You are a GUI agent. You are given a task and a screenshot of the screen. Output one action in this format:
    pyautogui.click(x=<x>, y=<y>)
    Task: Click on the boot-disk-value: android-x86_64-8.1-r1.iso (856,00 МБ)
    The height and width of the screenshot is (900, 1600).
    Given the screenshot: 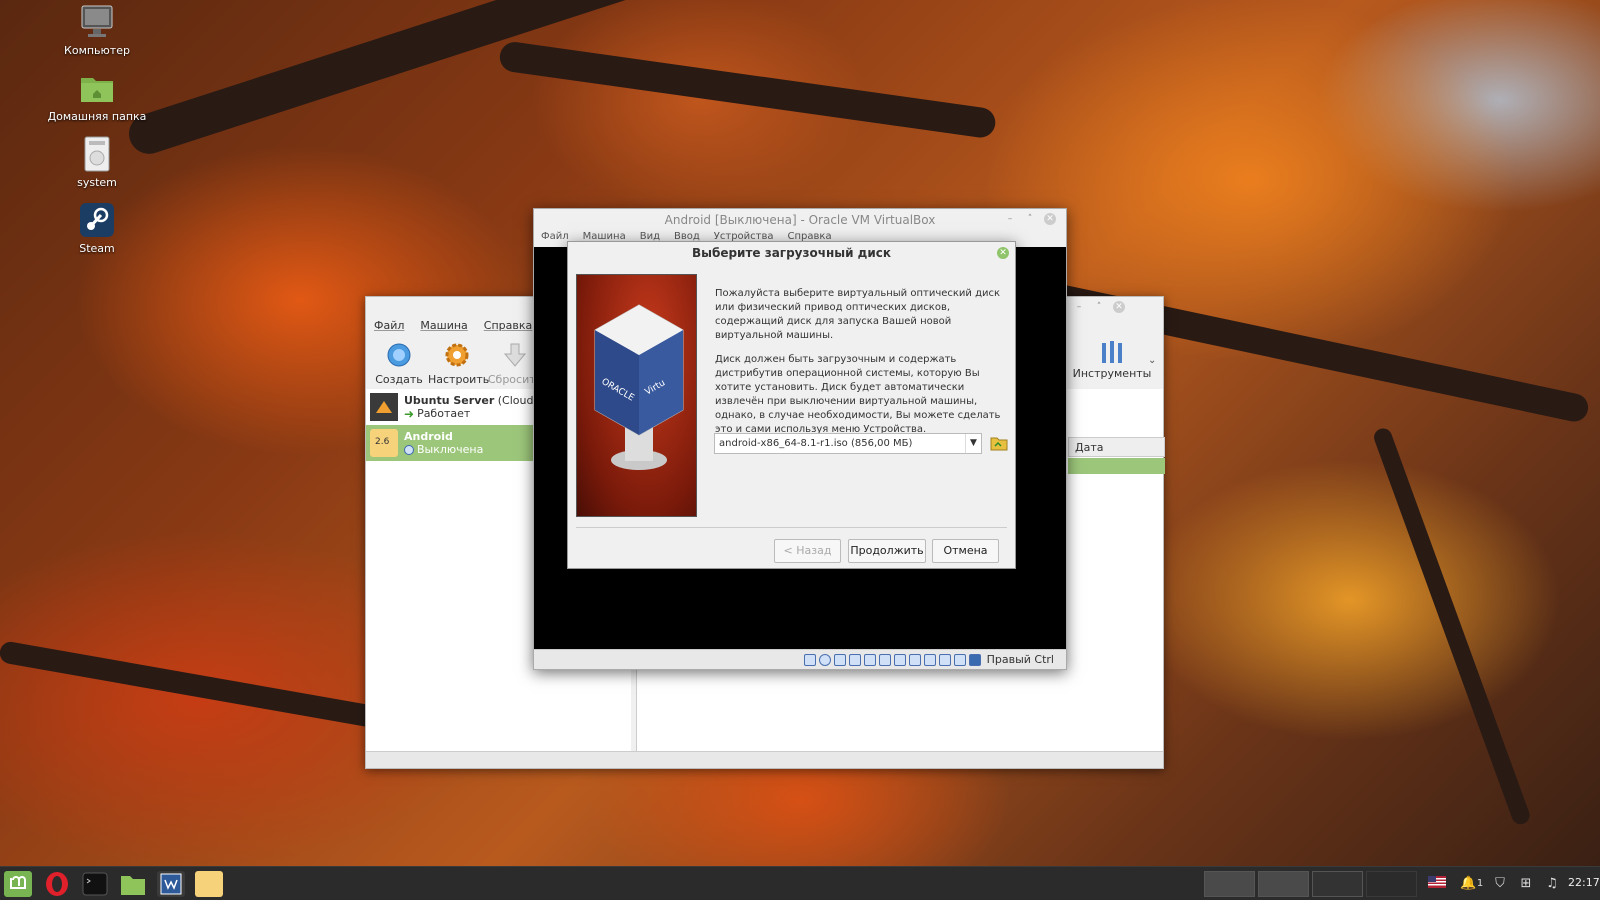 What is the action you would take?
    pyautogui.click(x=816, y=443)
    